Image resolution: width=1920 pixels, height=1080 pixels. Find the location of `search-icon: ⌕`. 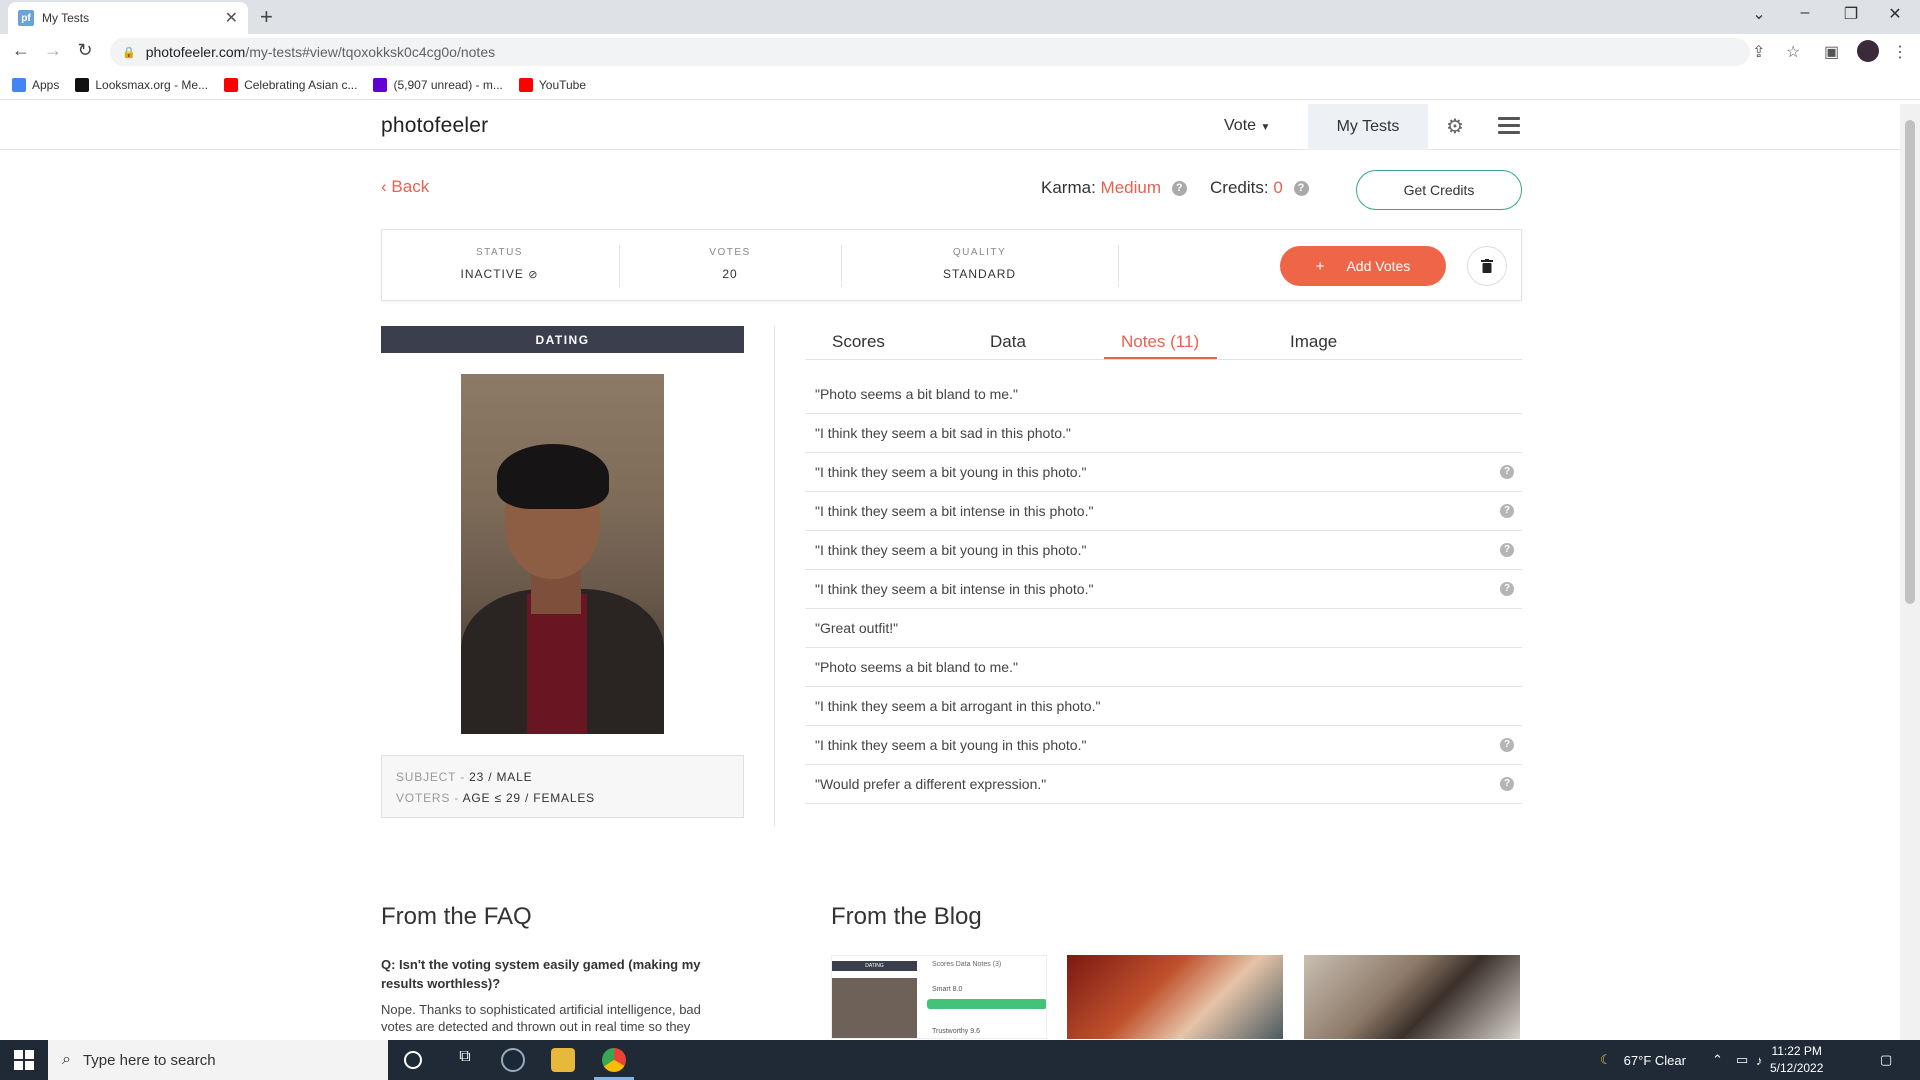

search-icon: ⌕ is located at coordinates (66, 1059).